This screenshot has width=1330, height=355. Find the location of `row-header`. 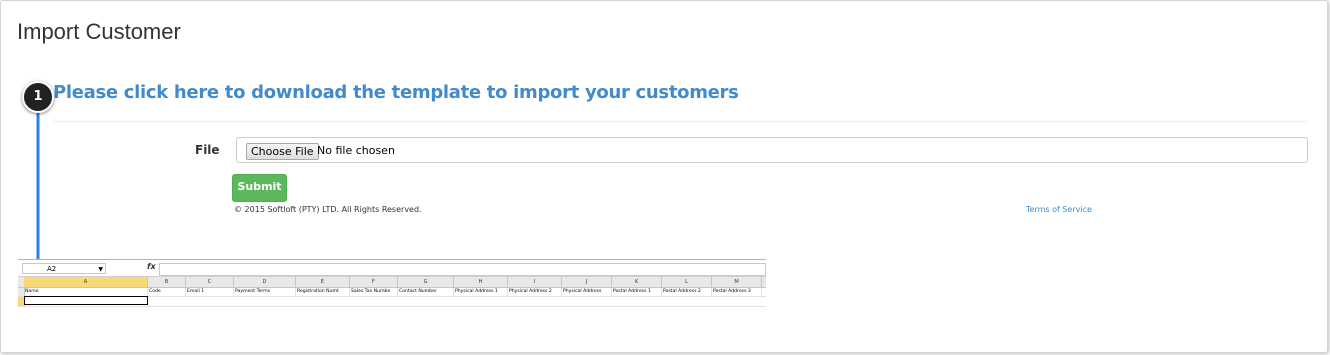

row-header is located at coordinates (21, 292).